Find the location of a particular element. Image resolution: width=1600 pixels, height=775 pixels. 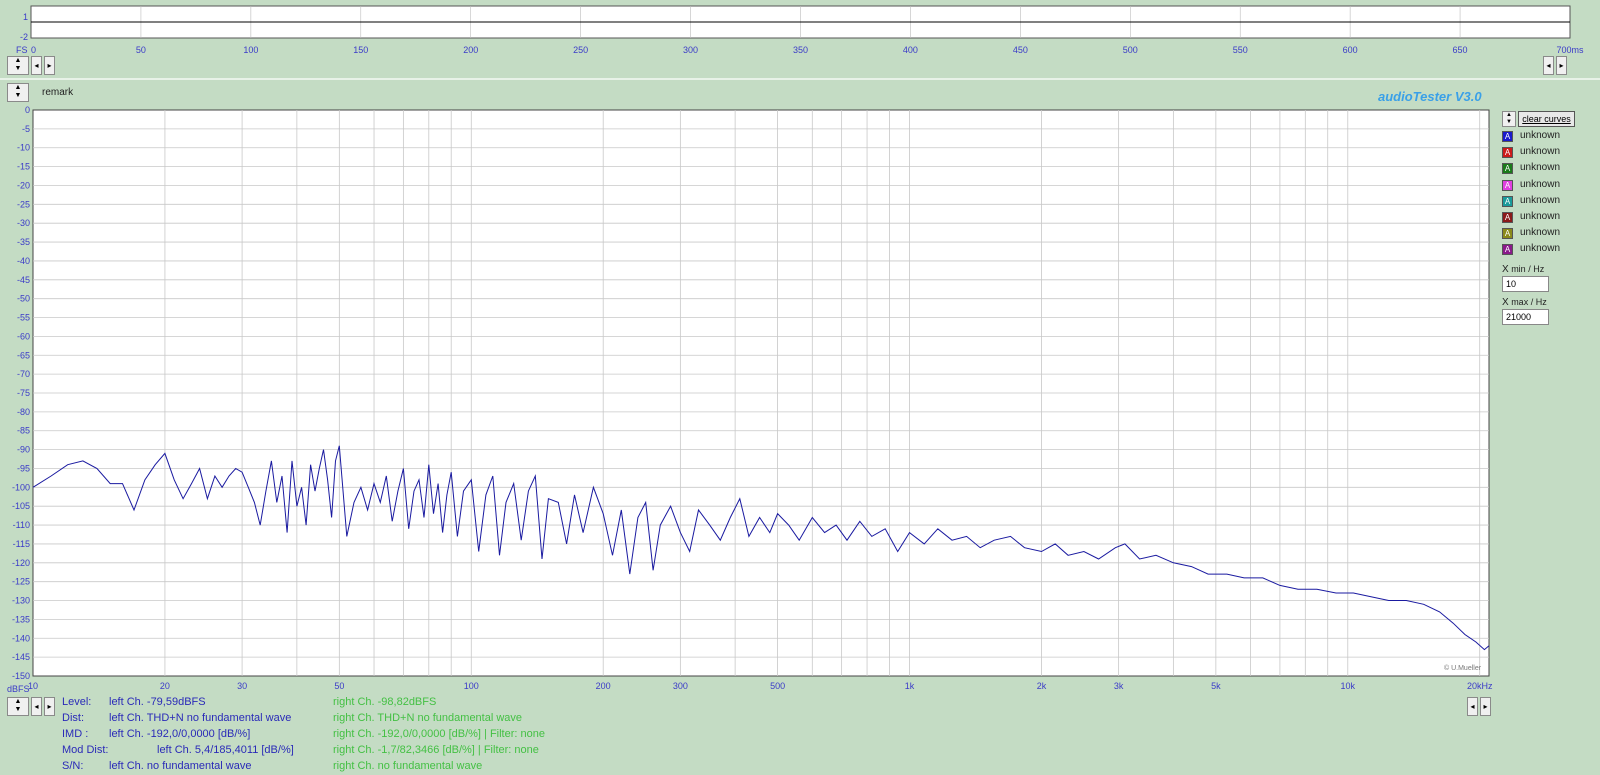

status-level-label: Level: is located at coordinates (77, 702).